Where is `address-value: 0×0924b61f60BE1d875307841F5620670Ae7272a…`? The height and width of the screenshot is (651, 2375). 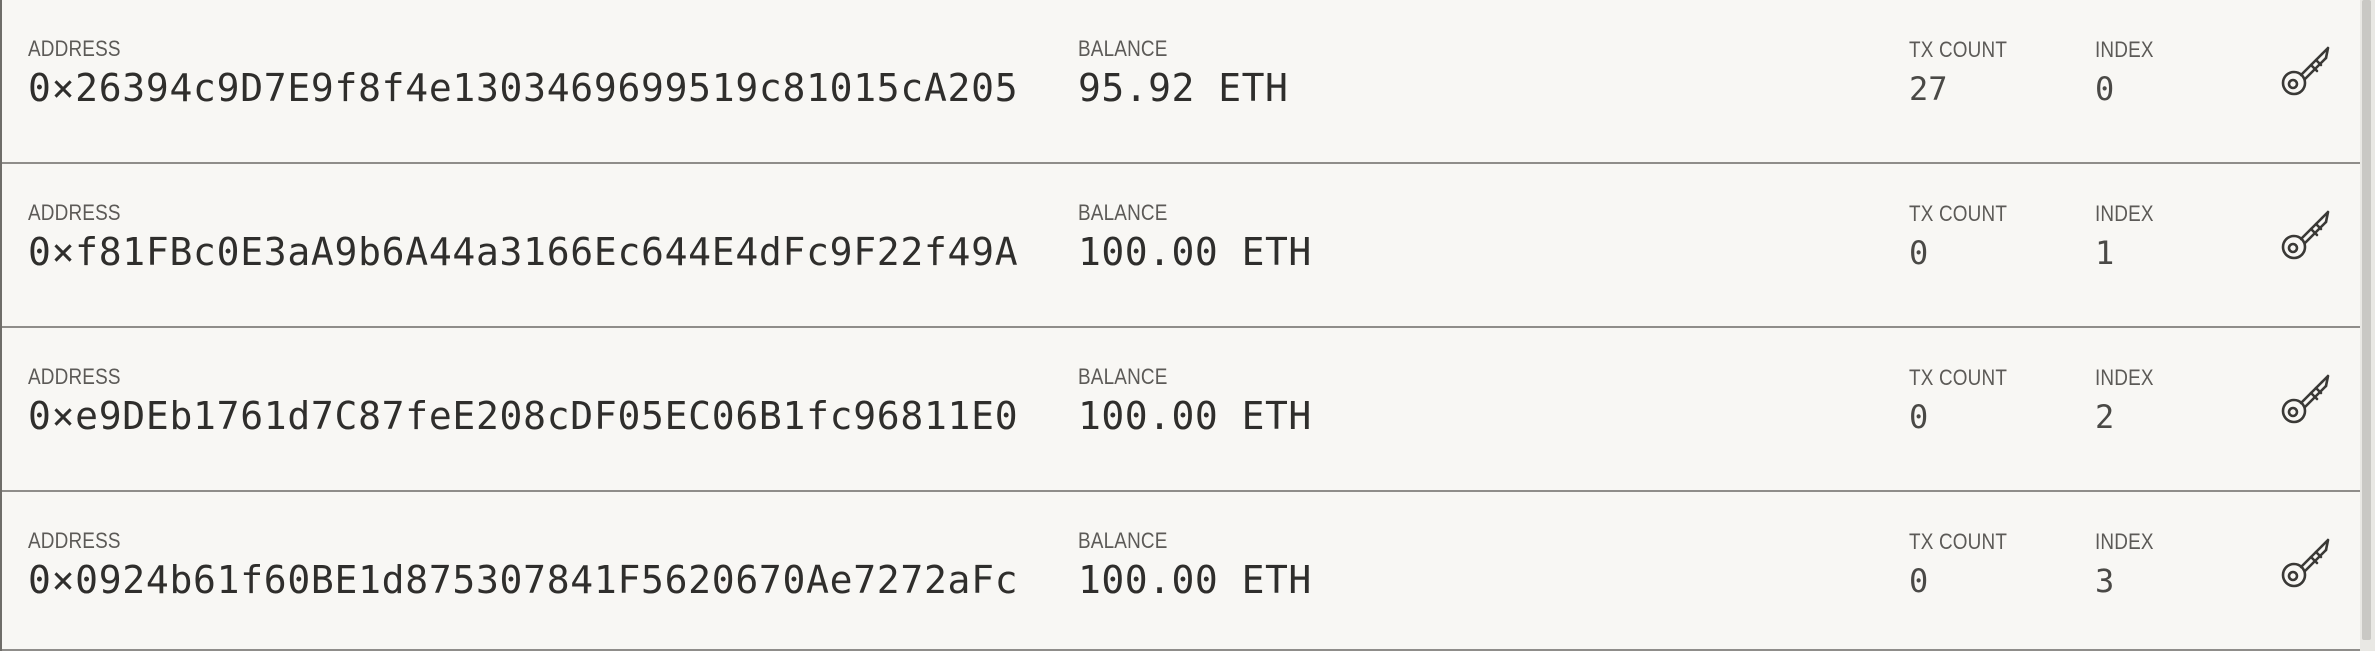 address-value: 0×0924b61f60BE1d875307841F5620670Ae7272a… is located at coordinates (523, 580).